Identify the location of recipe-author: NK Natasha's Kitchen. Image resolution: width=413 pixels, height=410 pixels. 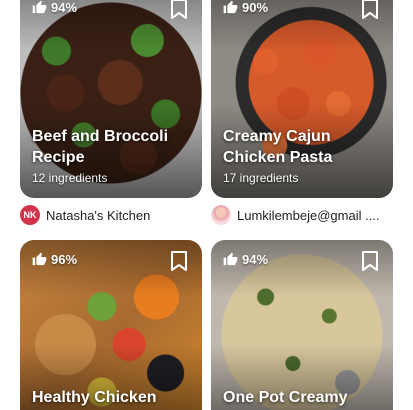
(85, 215).